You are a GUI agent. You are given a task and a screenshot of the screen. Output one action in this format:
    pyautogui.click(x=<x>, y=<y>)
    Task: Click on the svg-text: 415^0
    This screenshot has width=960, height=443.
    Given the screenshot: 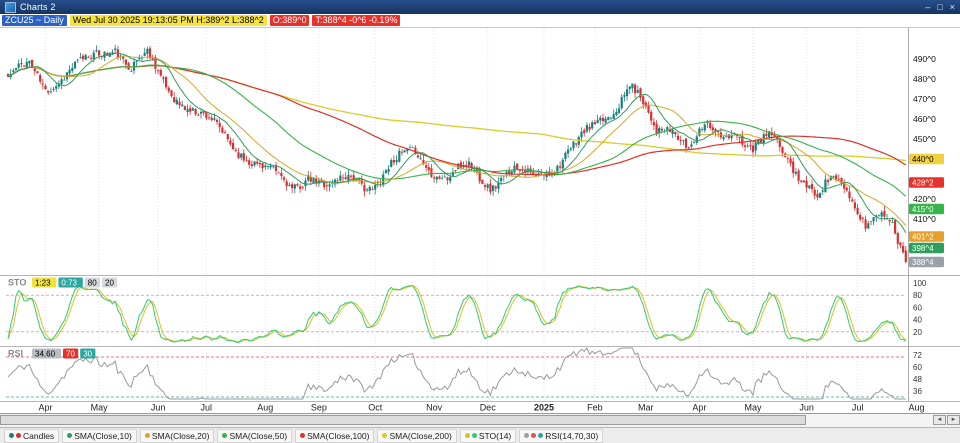 What is the action you would take?
    pyautogui.click(x=923, y=209)
    